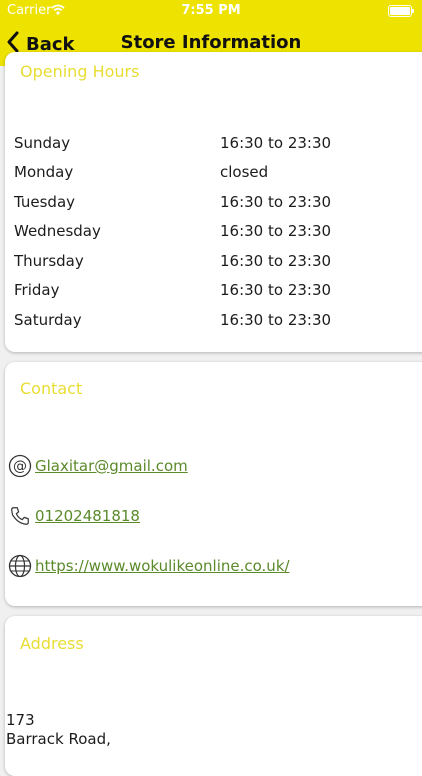 The height and width of the screenshot is (776, 422). I want to click on hours-day-thursday: Thursday, so click(49, 261).